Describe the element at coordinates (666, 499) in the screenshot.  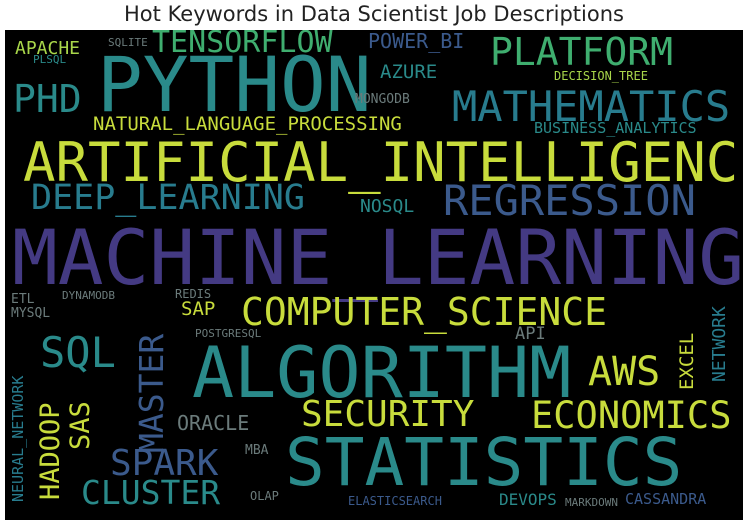
I see `word-cassandra: CASSANDRA` at that location.